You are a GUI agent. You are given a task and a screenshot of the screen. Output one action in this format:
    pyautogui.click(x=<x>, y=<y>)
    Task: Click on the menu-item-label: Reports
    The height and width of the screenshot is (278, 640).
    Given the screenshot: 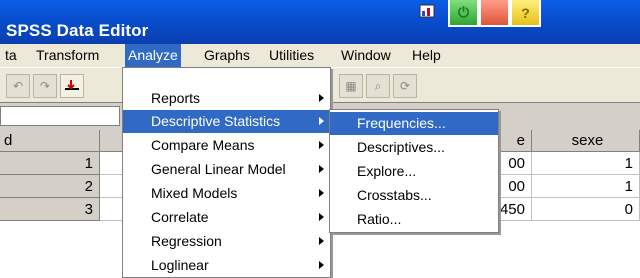 What is the action you would take?
    pyautogui.click(x=176, y=98)
    